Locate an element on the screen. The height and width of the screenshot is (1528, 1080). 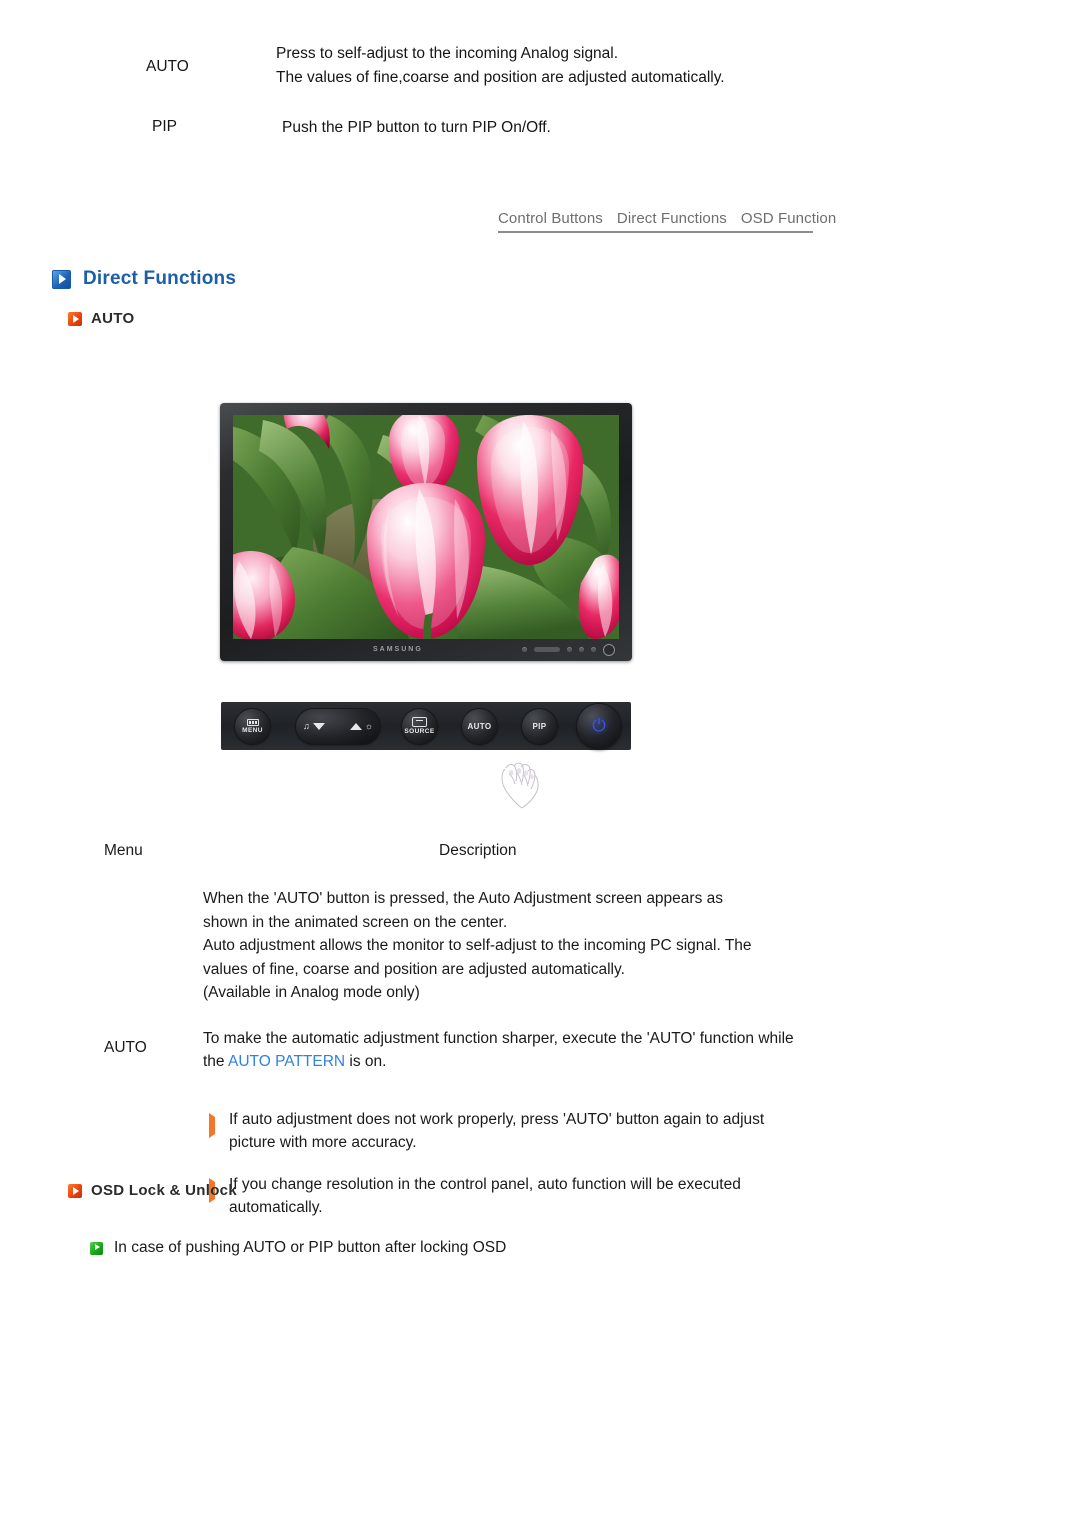
source-button: SOURCE is located at coordinates (419, 726).